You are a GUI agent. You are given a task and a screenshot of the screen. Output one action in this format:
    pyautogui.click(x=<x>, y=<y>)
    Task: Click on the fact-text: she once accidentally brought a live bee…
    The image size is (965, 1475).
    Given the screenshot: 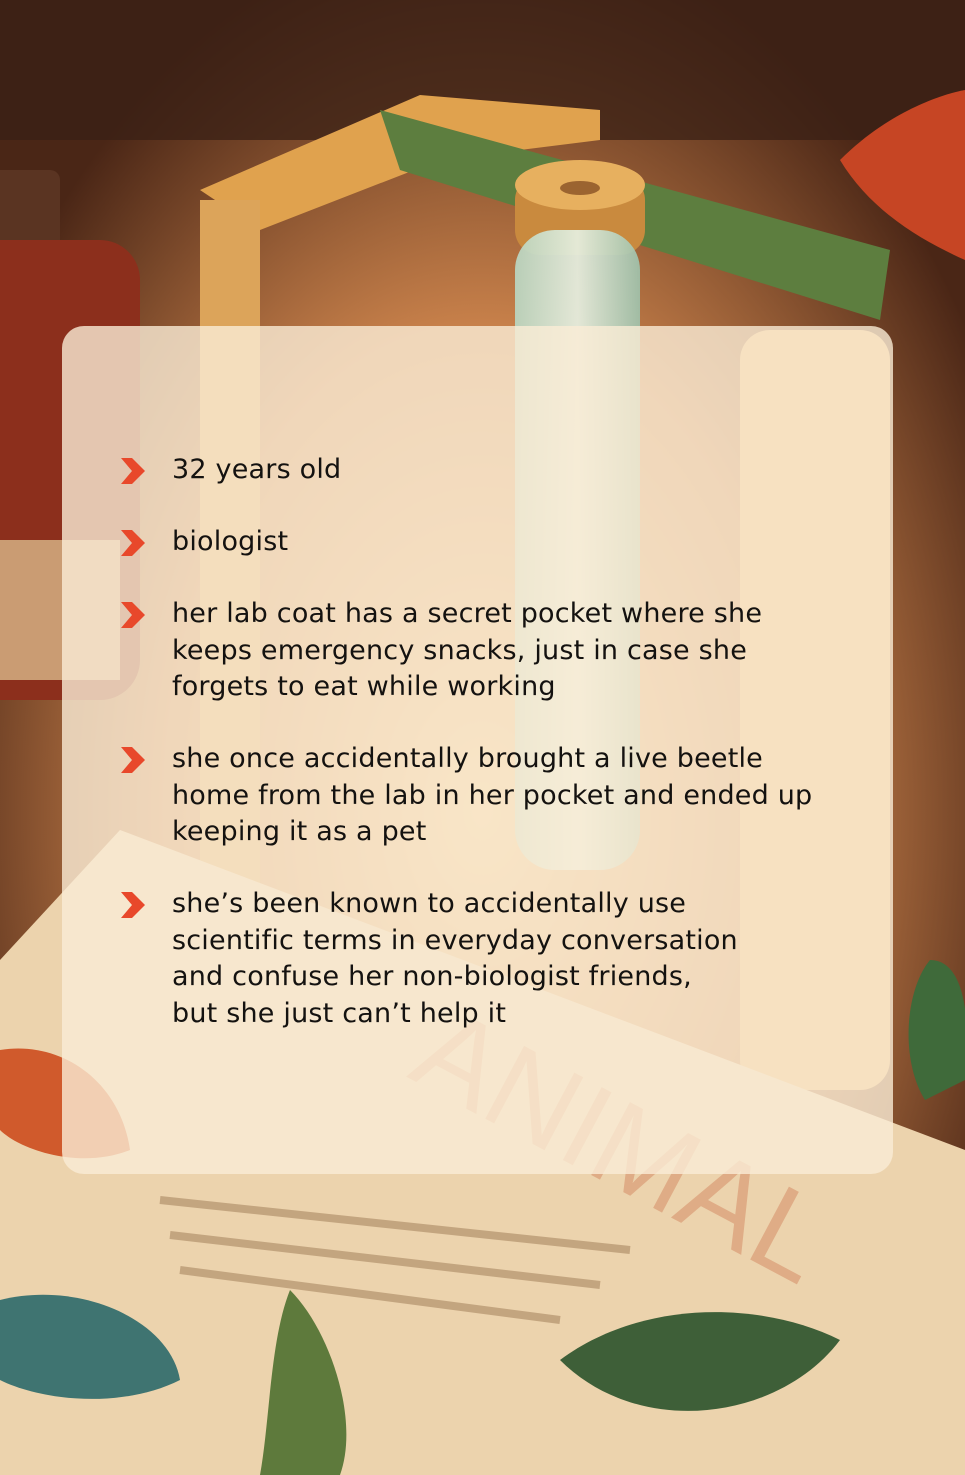 What is the action you would take?
    pyautogui.click(x=492, y=795)
    